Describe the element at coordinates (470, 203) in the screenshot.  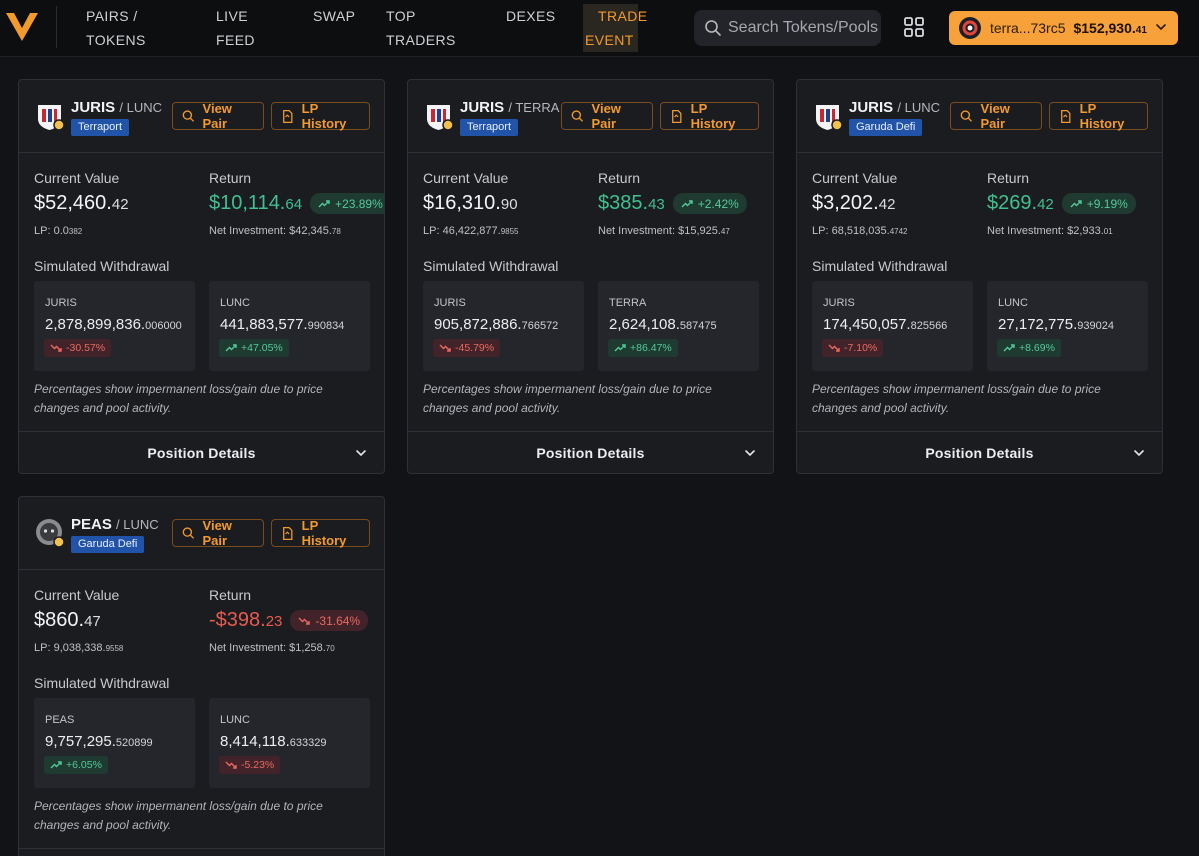
I see `current-value: $16,310.90` at that location.